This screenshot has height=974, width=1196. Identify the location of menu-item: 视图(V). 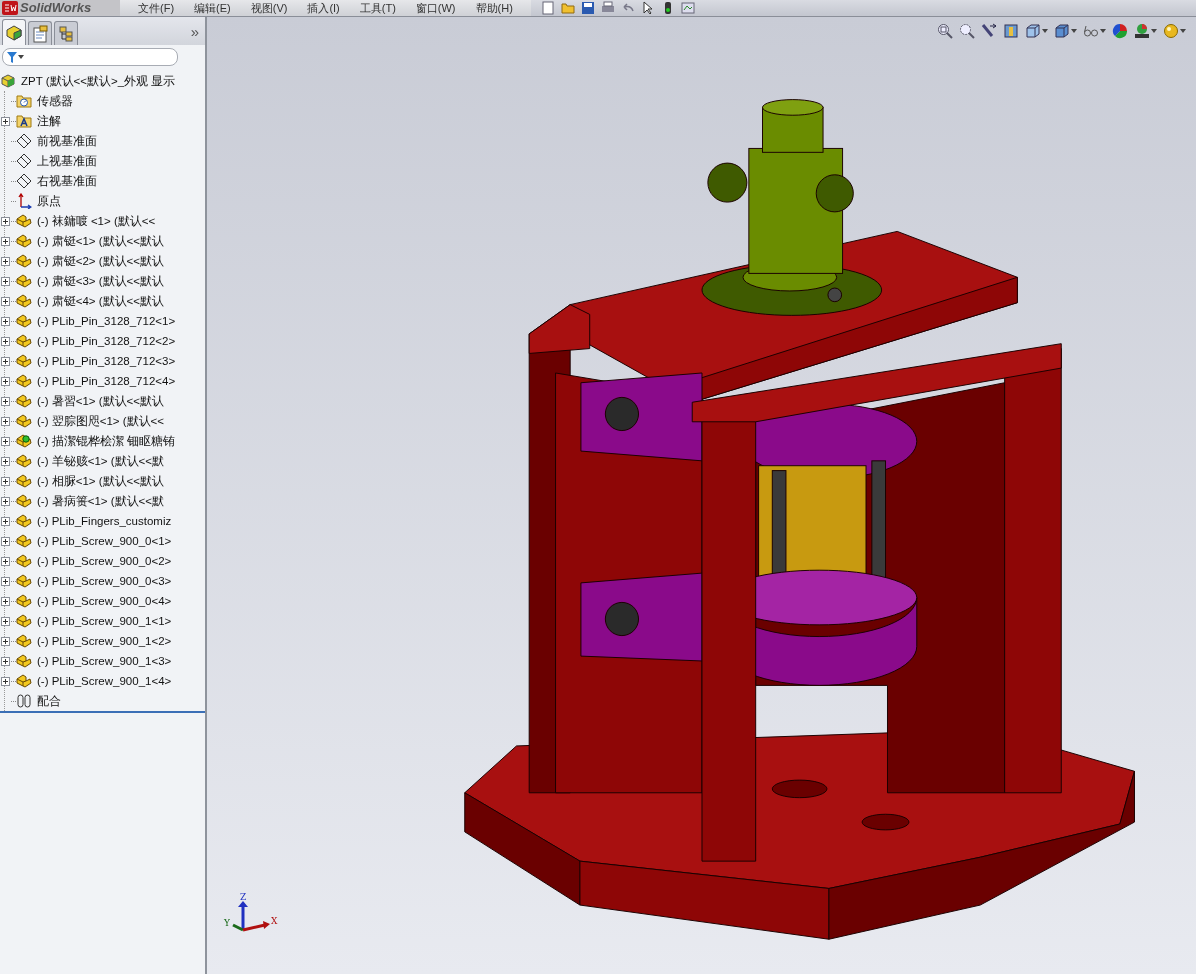
(269, 8).